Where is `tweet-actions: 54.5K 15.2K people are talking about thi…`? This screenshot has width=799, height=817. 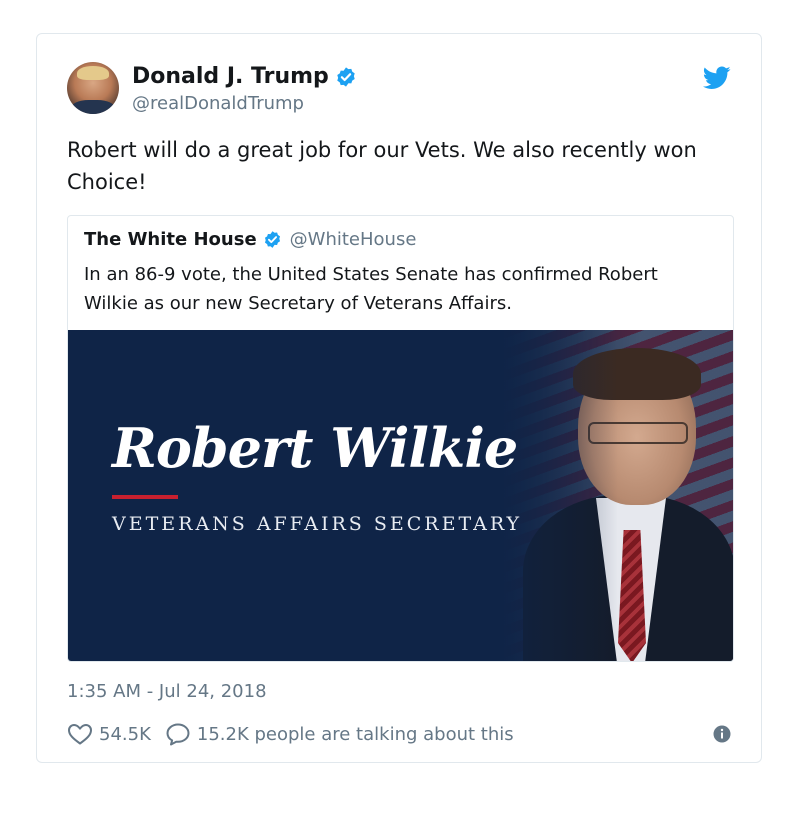 tweet-actions: 54.5K 15.2K people are talking about thi… is located at coordinates (399, 734).